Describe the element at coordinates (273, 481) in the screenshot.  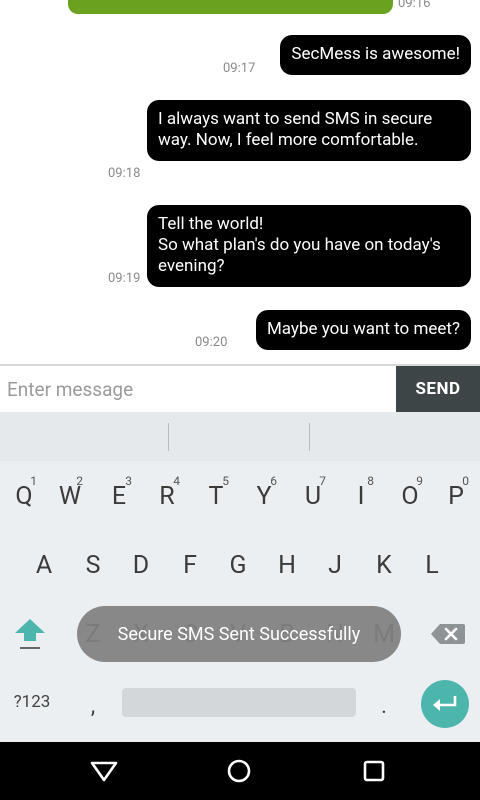
I see `key-hint: 6` at that location.